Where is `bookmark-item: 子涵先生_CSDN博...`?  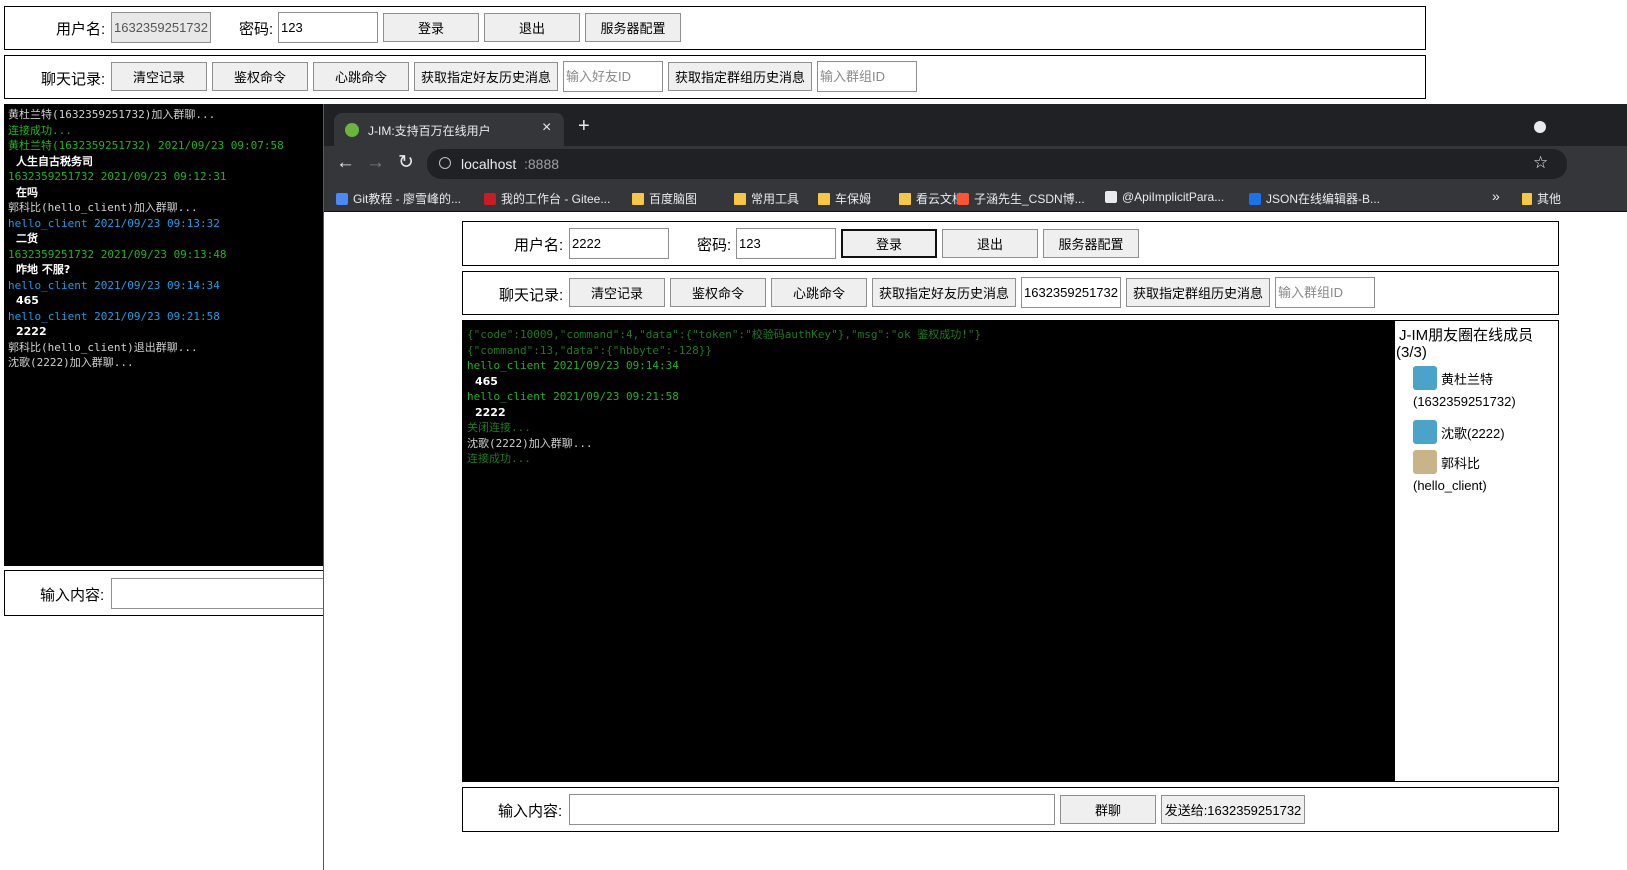 bookmark-item: 子涵先生_CSDN博... is located at coordinates (1021, 198).